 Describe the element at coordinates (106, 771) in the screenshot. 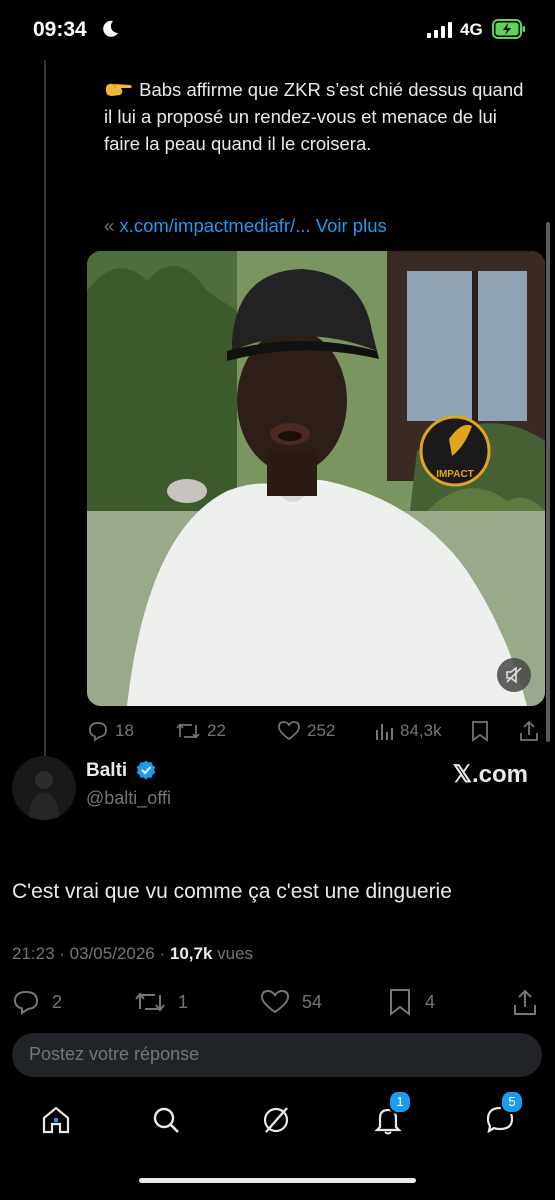

I see `author-name: Balti` at that location.